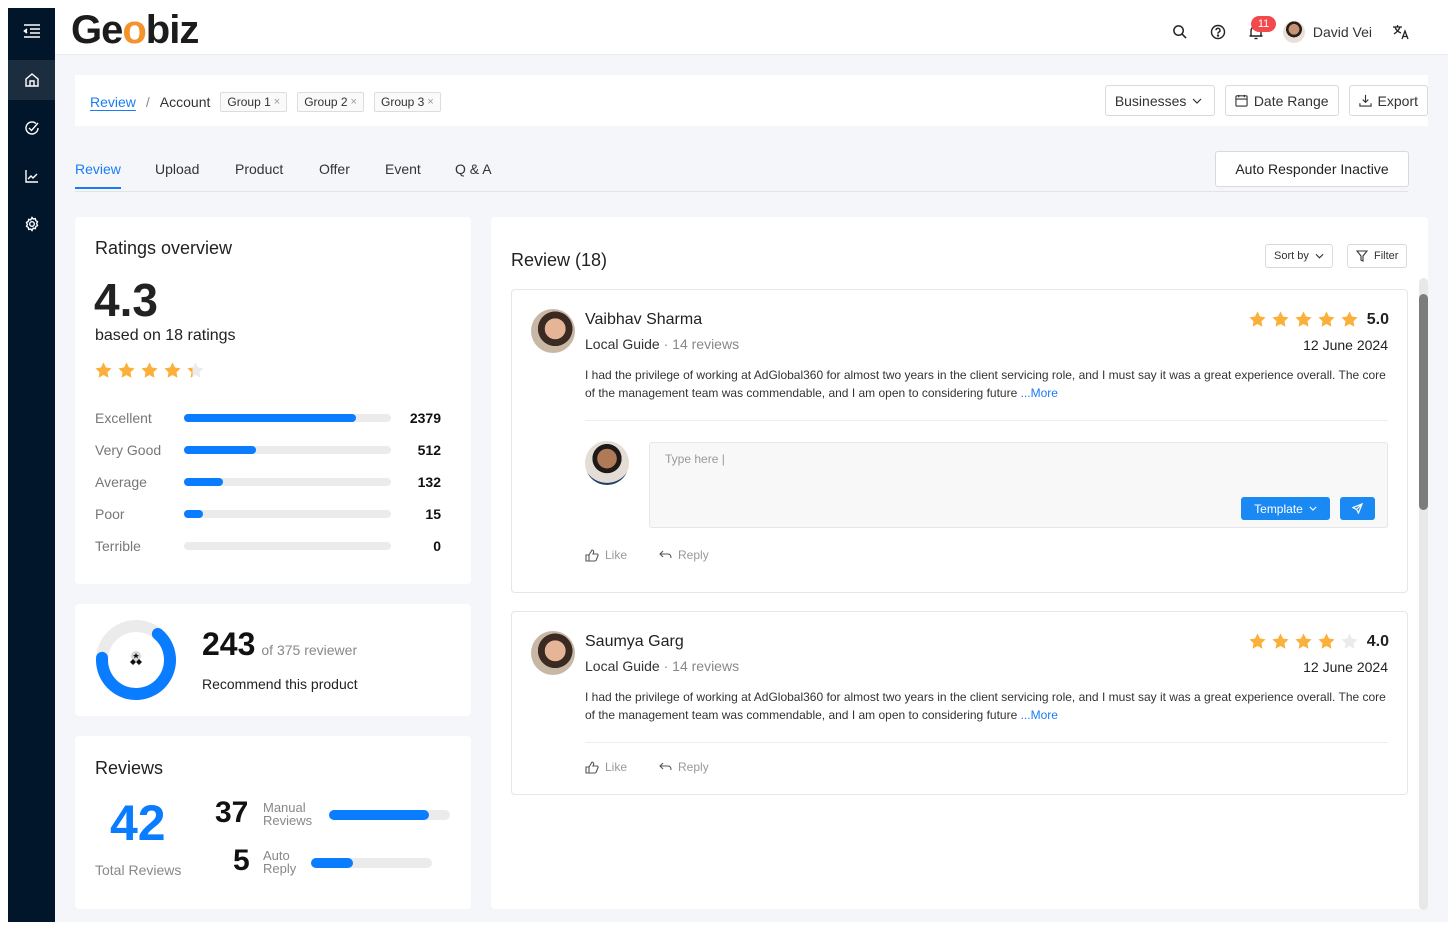  I want to click on search-button, so click(1180, 32).